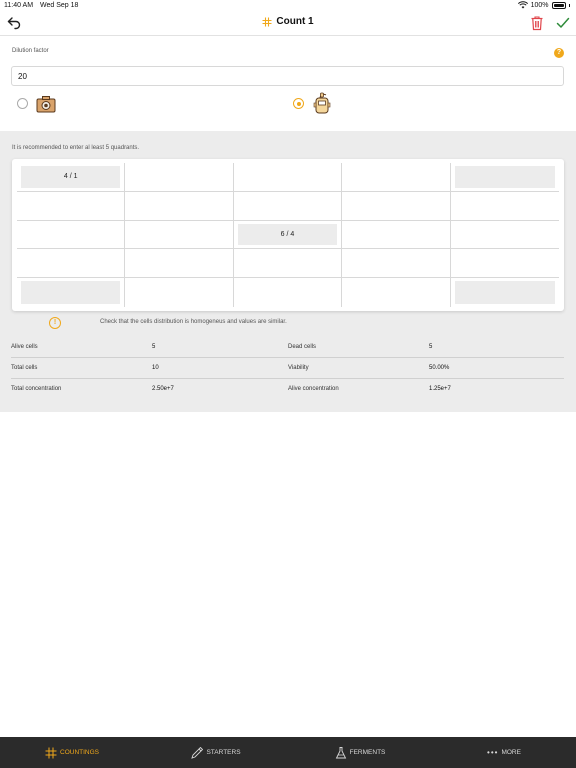 The height and width of the screenshot is (768, 576). I want to click on viability-value: 50.00%, so click(439, 368).